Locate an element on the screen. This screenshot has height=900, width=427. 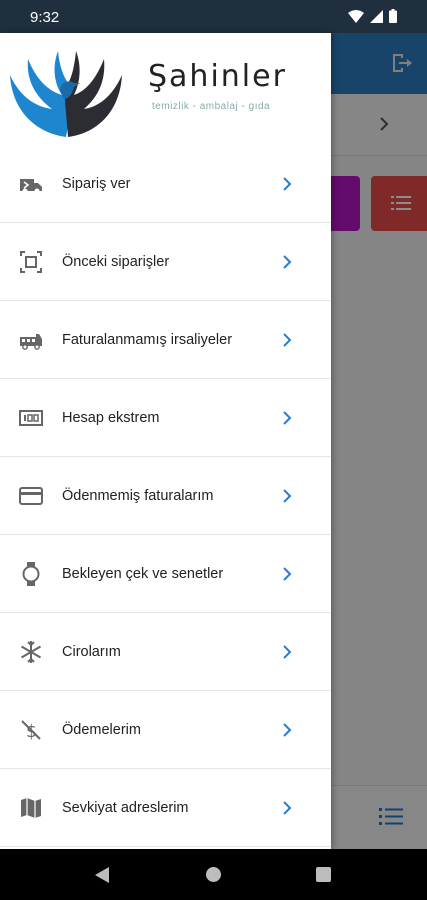
menu-item-cirolarim: Cirolarım is located at coordinates (165, 652).